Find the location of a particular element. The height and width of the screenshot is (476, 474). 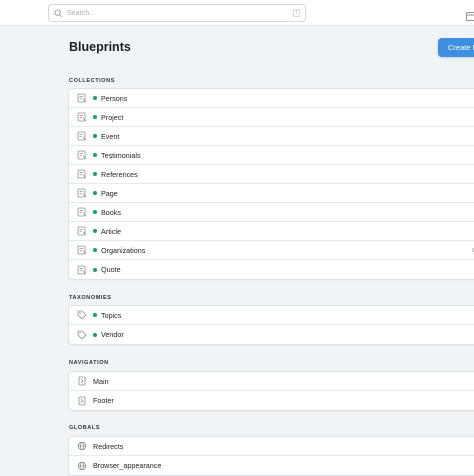

row-label: Project is located at coordinates (112, 117).